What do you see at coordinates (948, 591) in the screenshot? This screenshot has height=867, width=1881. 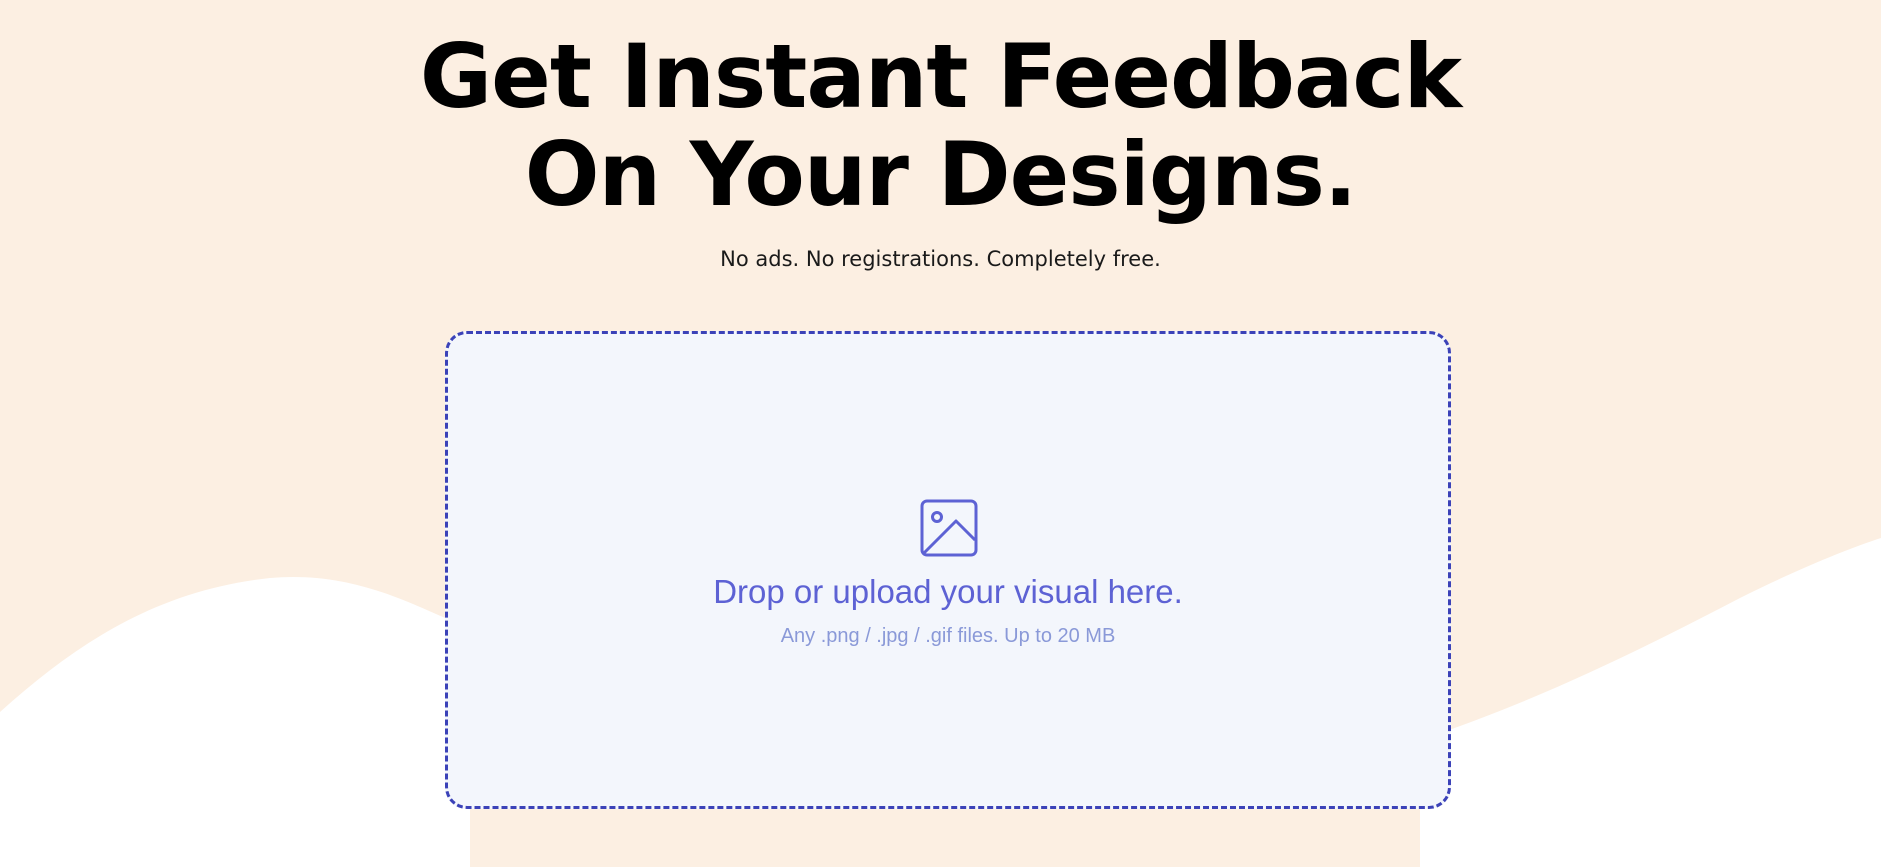 I see `dropzone-title: Drop or upload your visual here.` at bounding box center [948, 591].